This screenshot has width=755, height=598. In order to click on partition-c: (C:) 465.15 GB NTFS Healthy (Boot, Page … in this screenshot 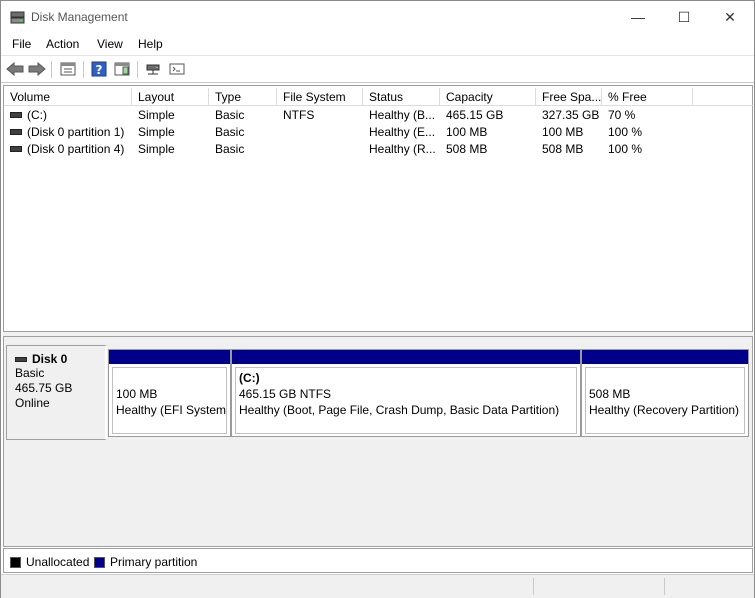, I will do `click(406, 393)`.